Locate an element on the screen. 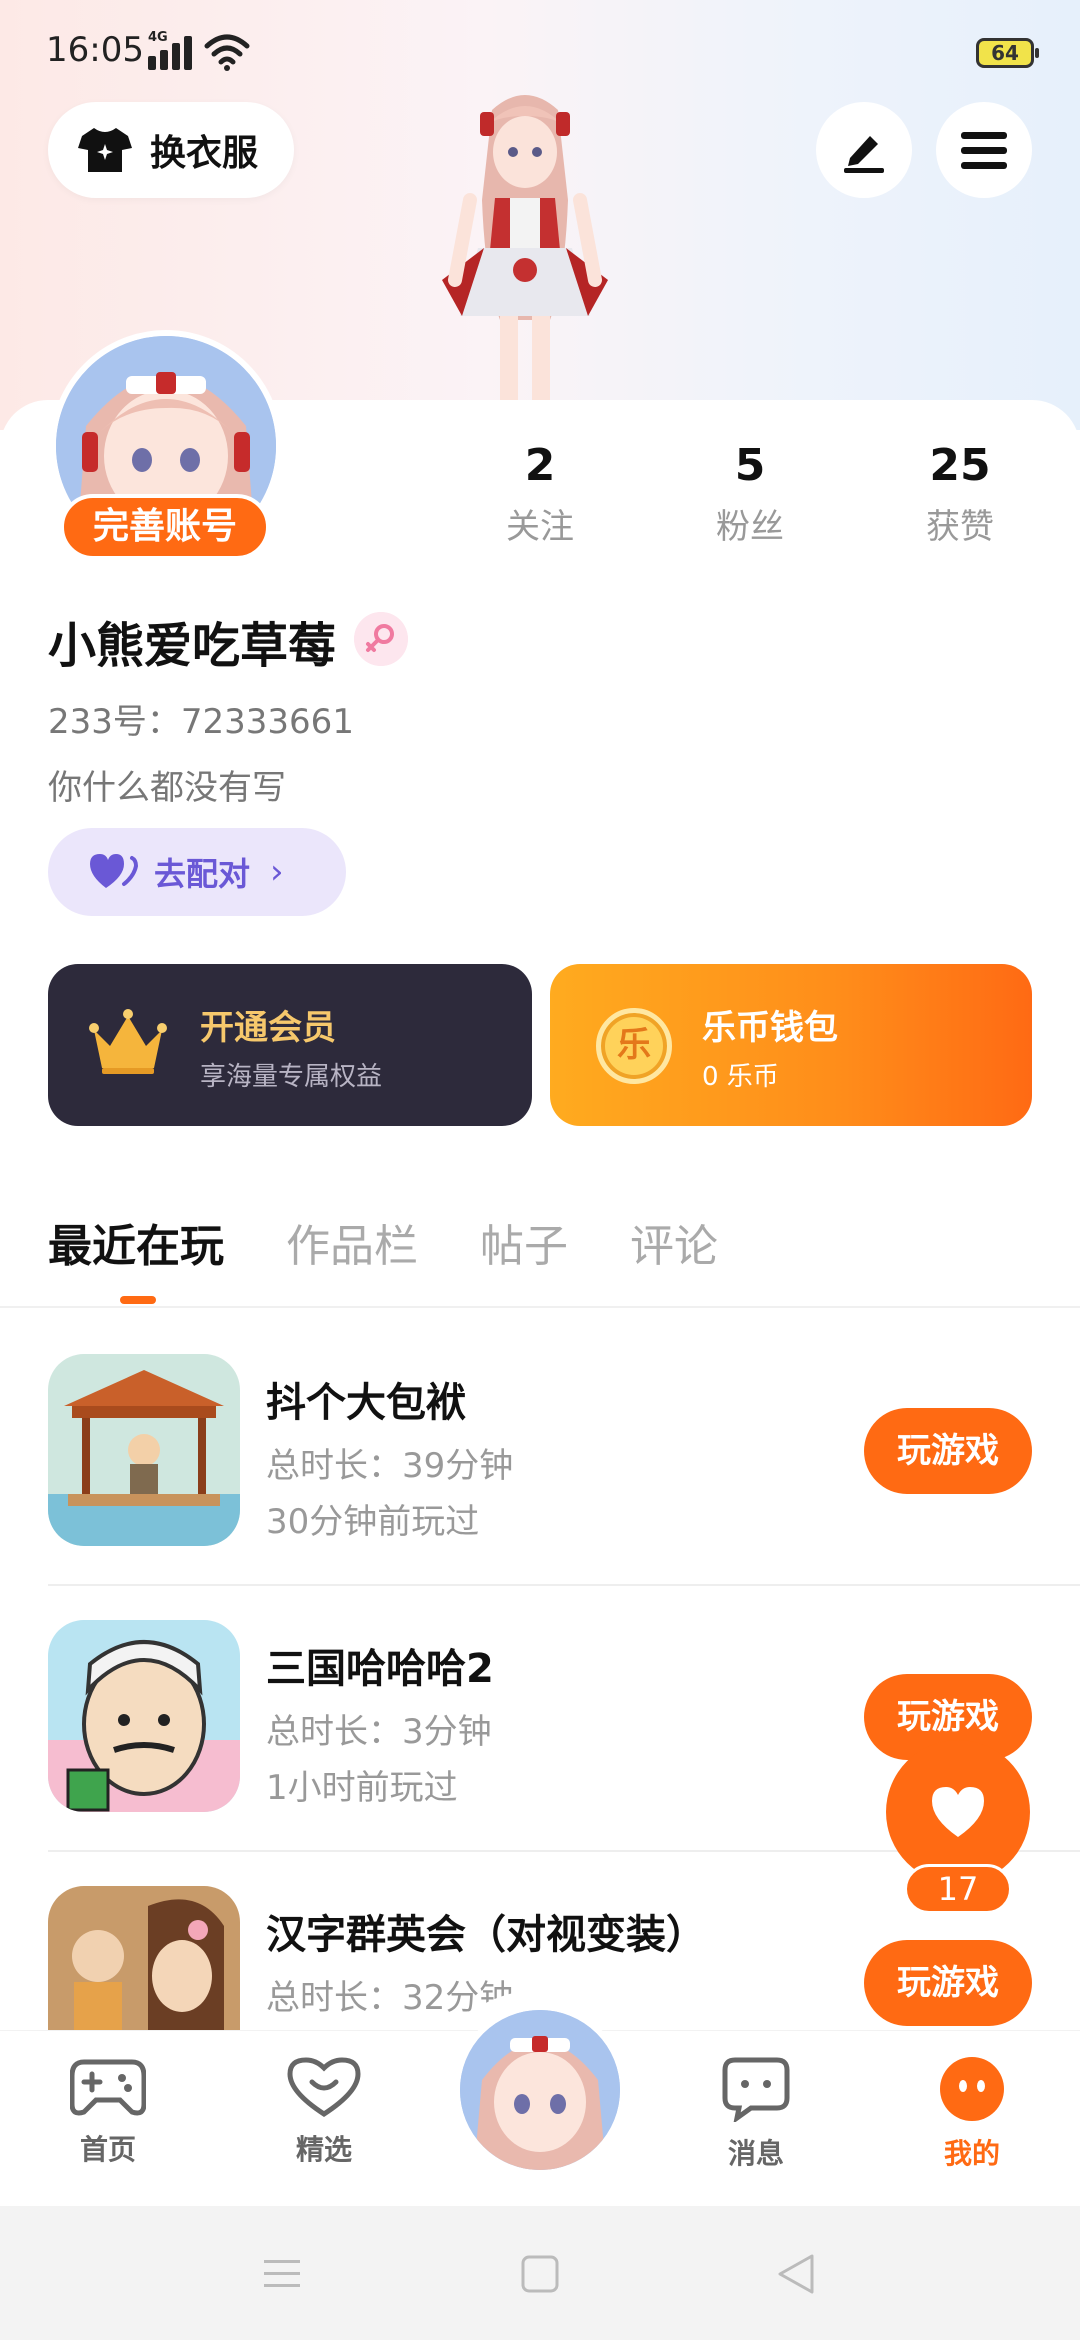 The height and width of the screenshot is (2340, 1080). crown-icon is located at coordinates (128, 1041).